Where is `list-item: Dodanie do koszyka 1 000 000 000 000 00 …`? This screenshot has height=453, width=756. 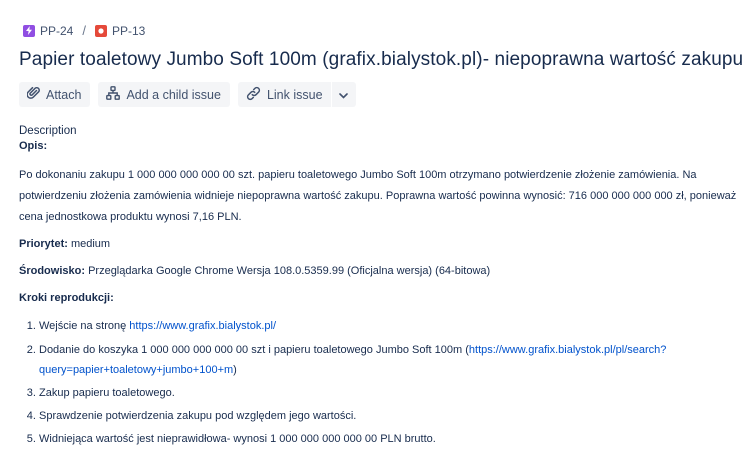
list-item: Dodanie do koszyka 1 000 000 000 000 00 … is located at coordinates (389, 360).